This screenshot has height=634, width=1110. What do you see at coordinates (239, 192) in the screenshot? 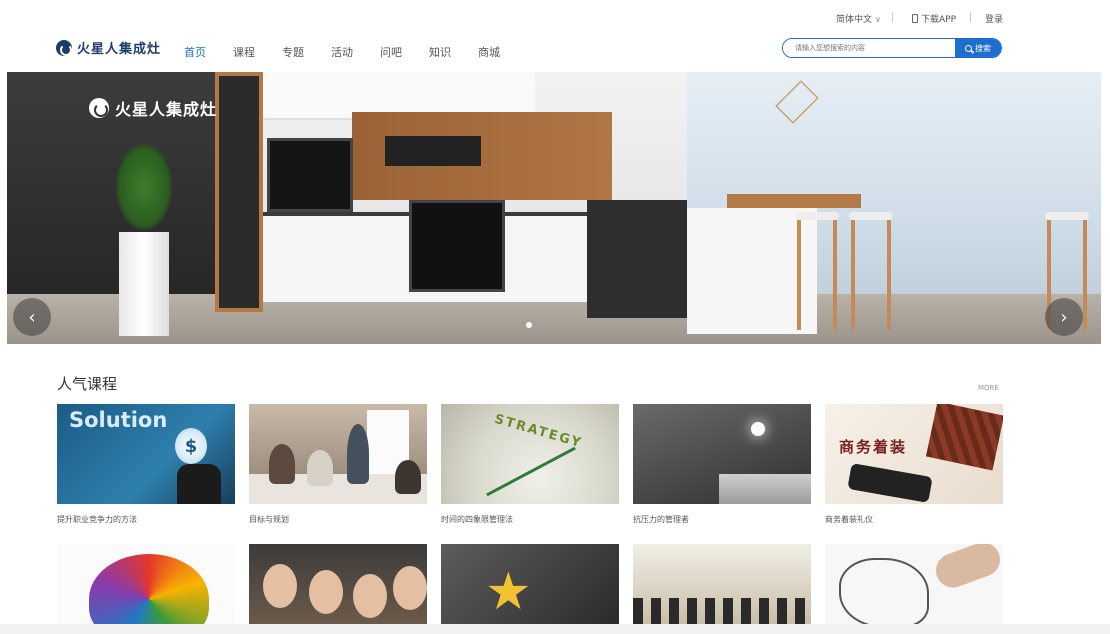
I see `banner-image-shelf` at bounding box center [239, 192].